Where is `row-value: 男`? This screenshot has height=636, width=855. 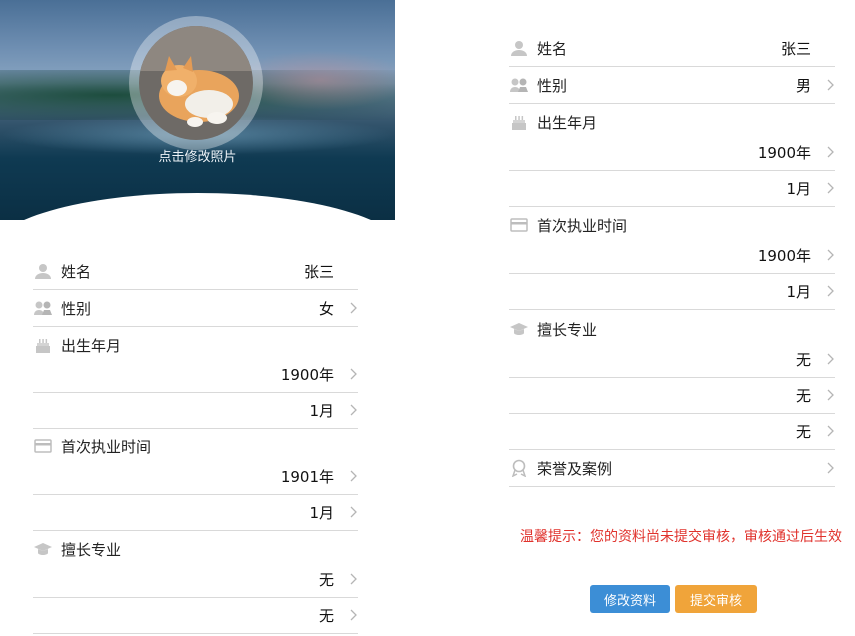
row-value: 男 is located at coordinates (803, 85).